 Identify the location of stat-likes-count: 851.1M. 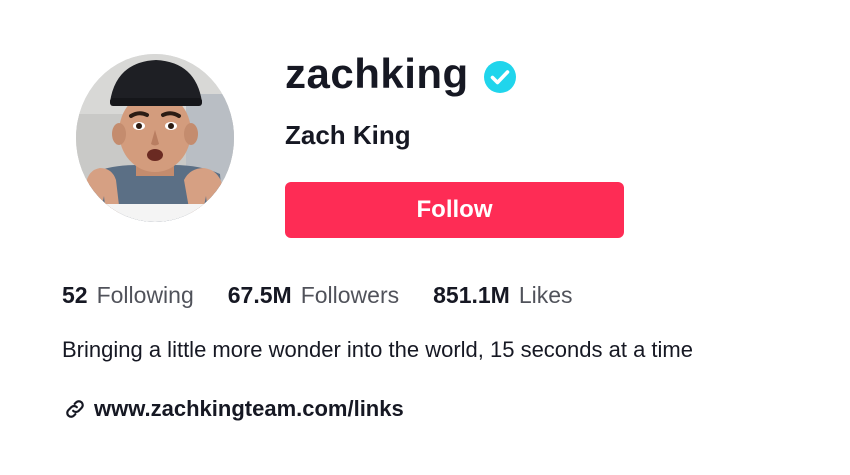
(471, 295).